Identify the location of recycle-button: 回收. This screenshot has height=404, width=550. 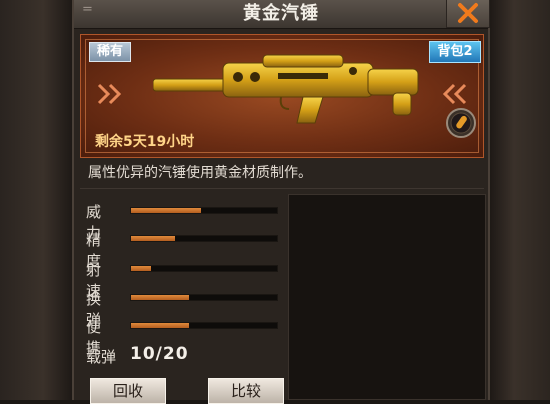
(128, 391).